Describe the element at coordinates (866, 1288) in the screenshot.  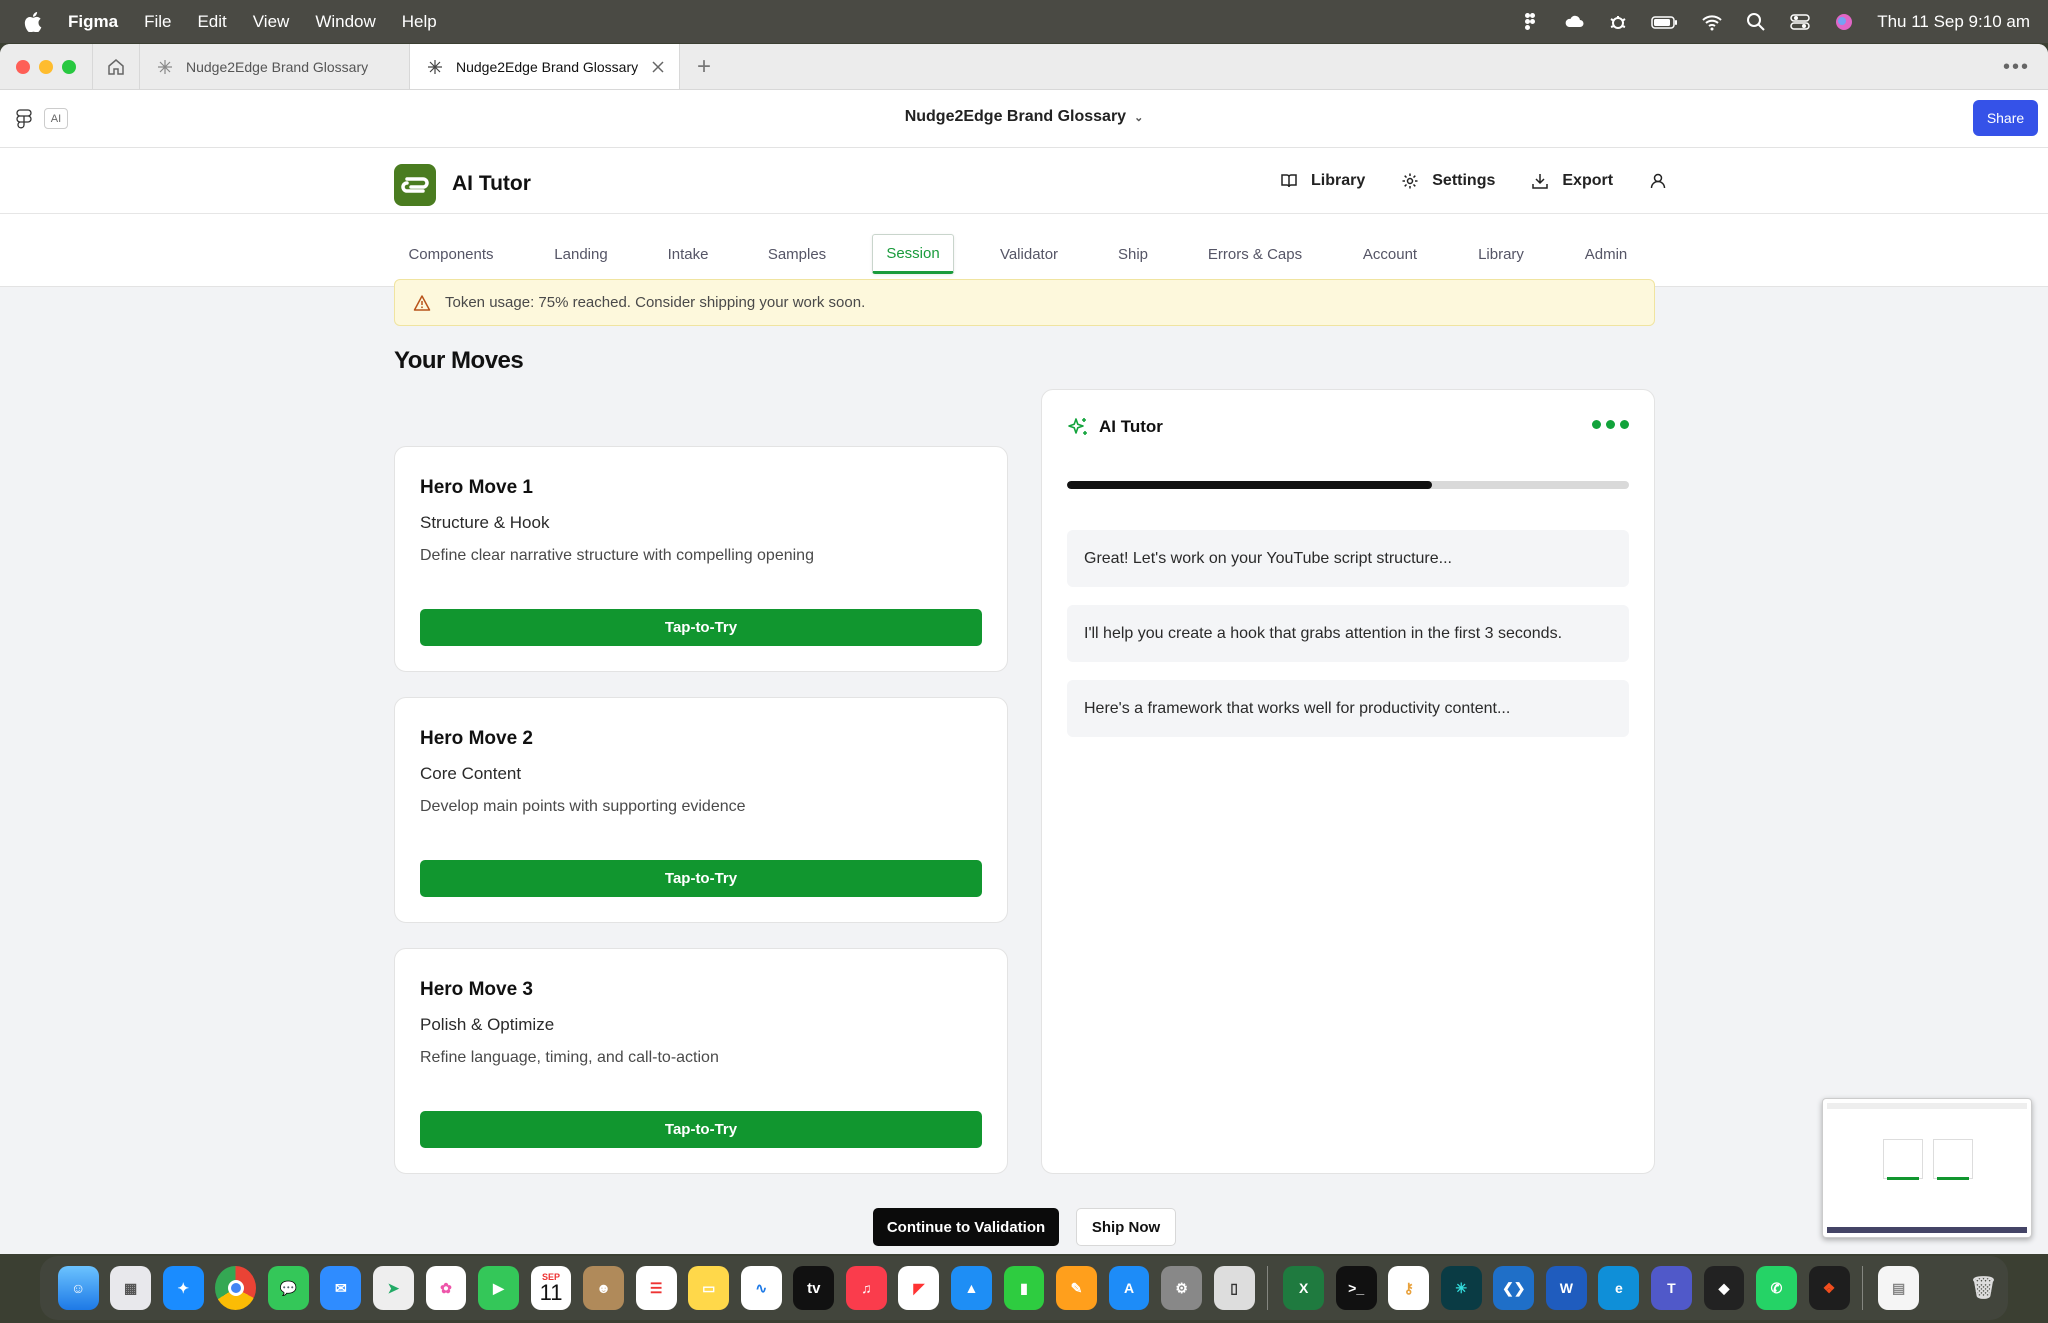
I see `music-icon: ♫` at that location.